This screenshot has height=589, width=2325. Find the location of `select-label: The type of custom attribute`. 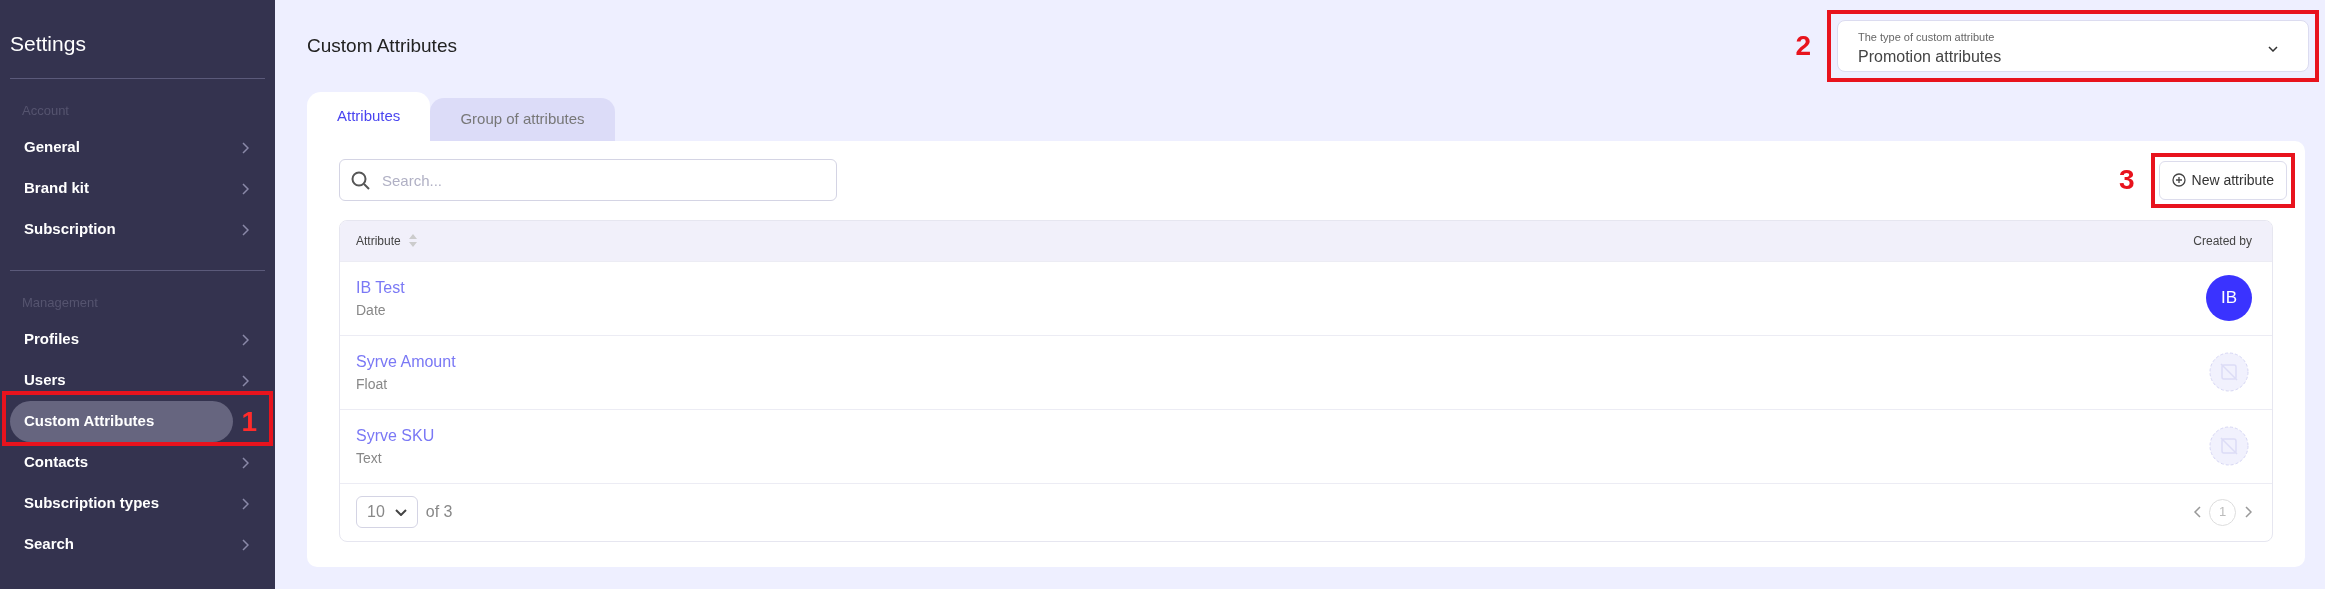

select-label: The type of custom attribute is located at coordinates (1927, 37).